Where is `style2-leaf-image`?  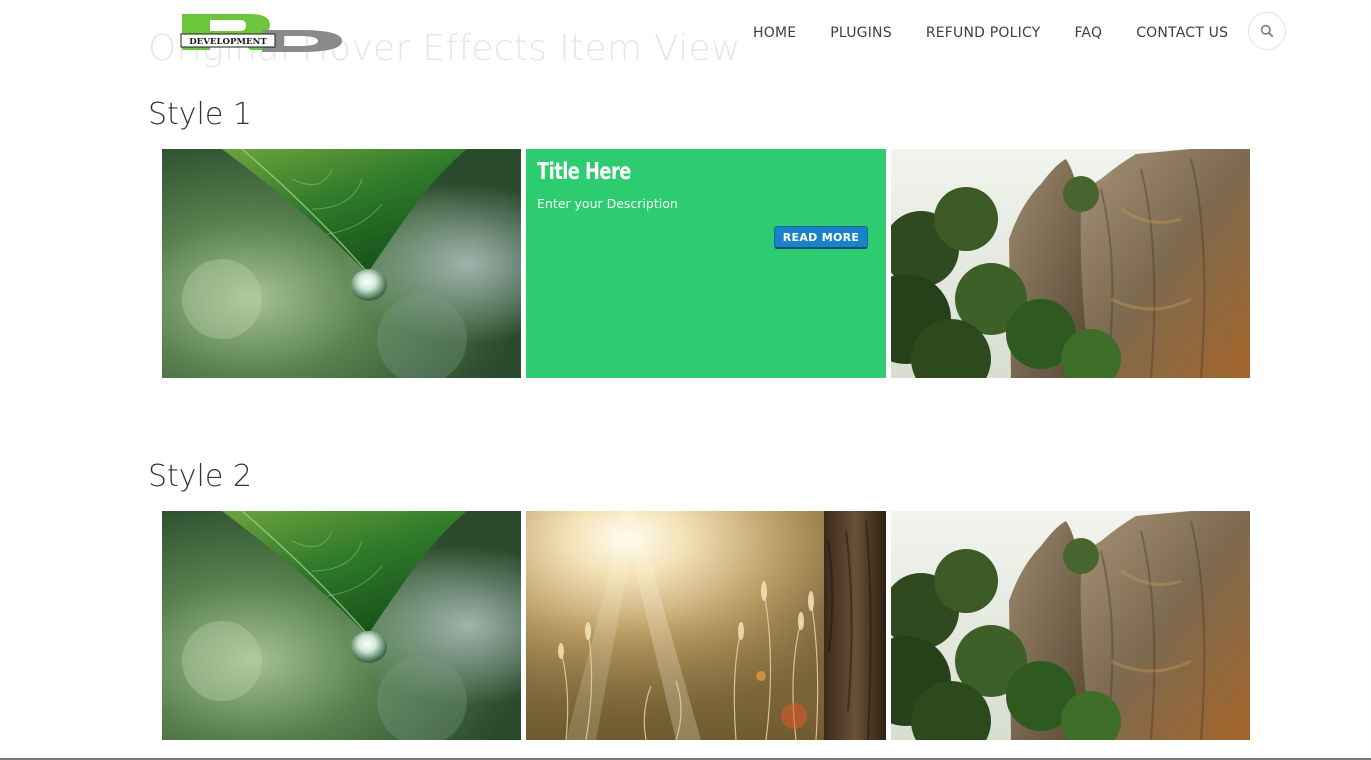 style2-leaf-image is located at coordinates (341, 625).